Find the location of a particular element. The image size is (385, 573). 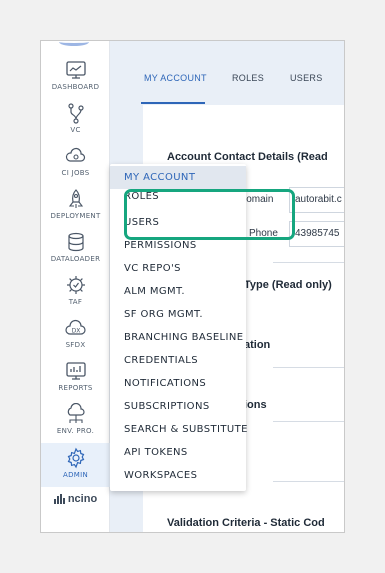

sidebar-item-admin: ADMIN is located at coordinates (75, 465).